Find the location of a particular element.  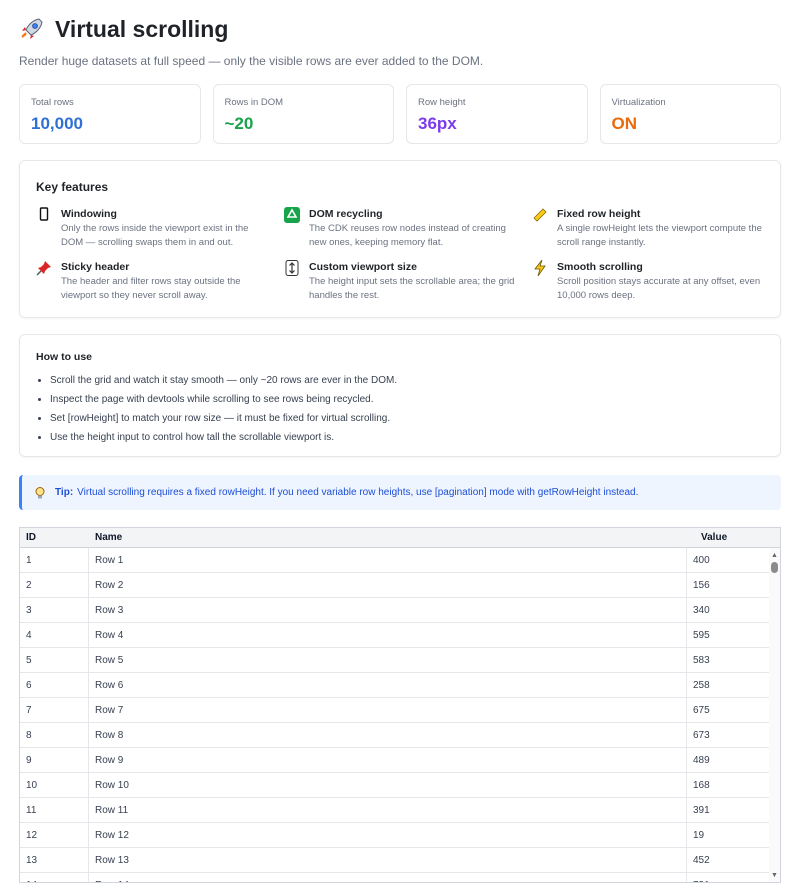

cell-value: 258 is located at coordinates (701, 685).